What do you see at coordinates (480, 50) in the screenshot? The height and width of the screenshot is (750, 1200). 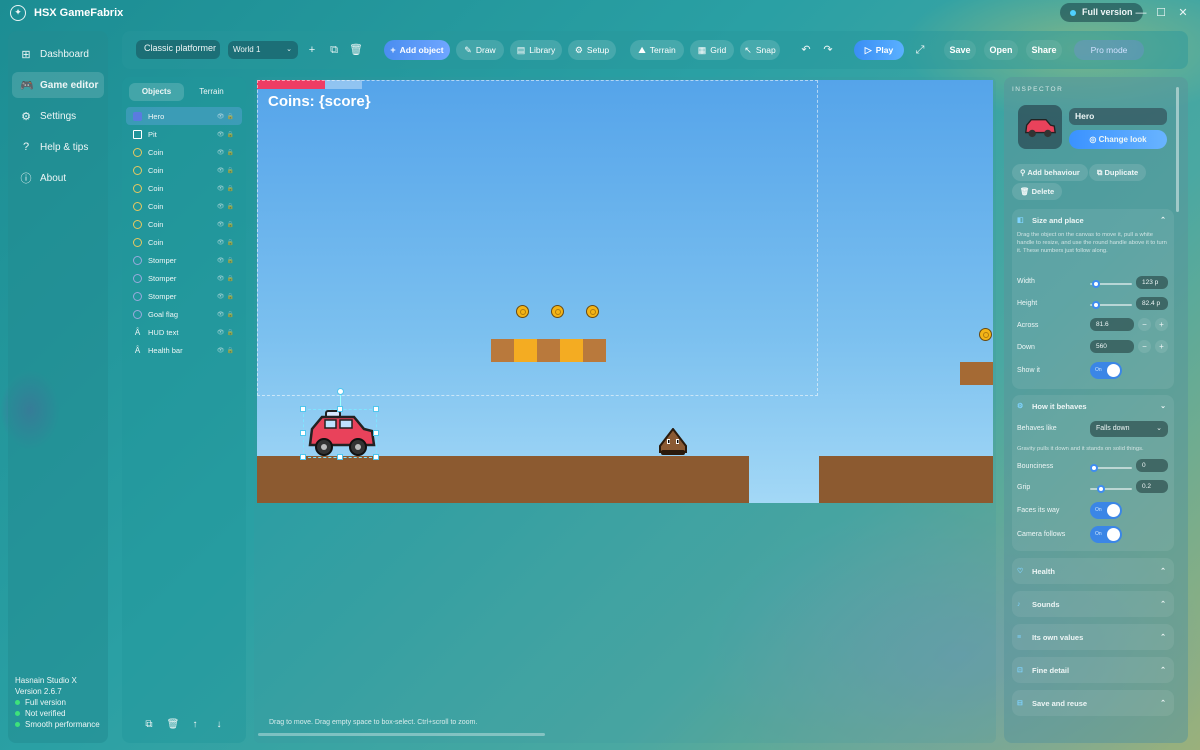 I see `draw-button: ✎ Draw` at bounding box center [480, 50].